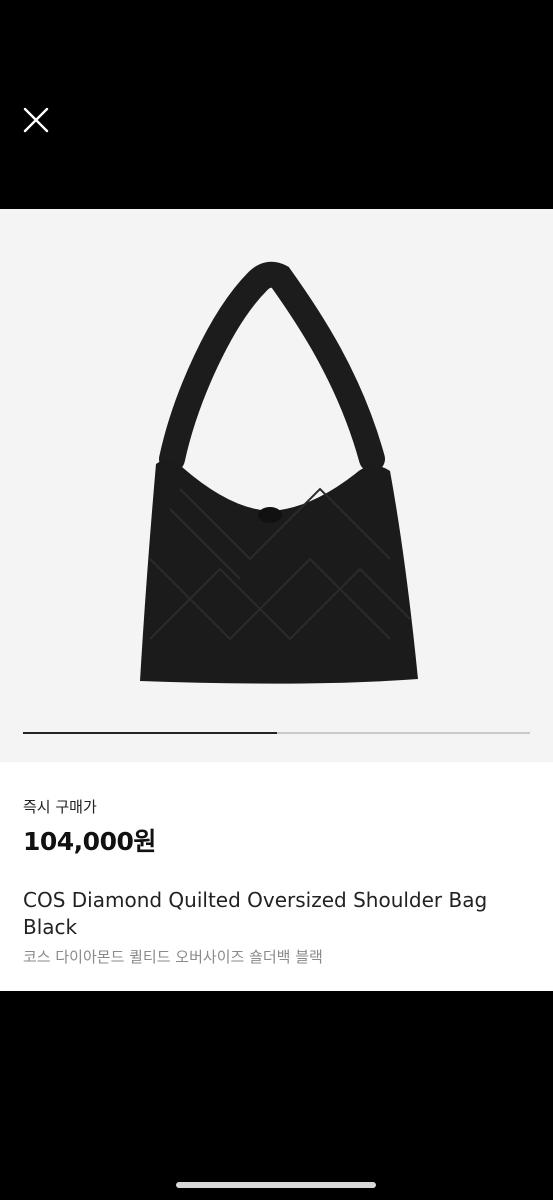  I want to click on image-progress-track, so click(276, 733).